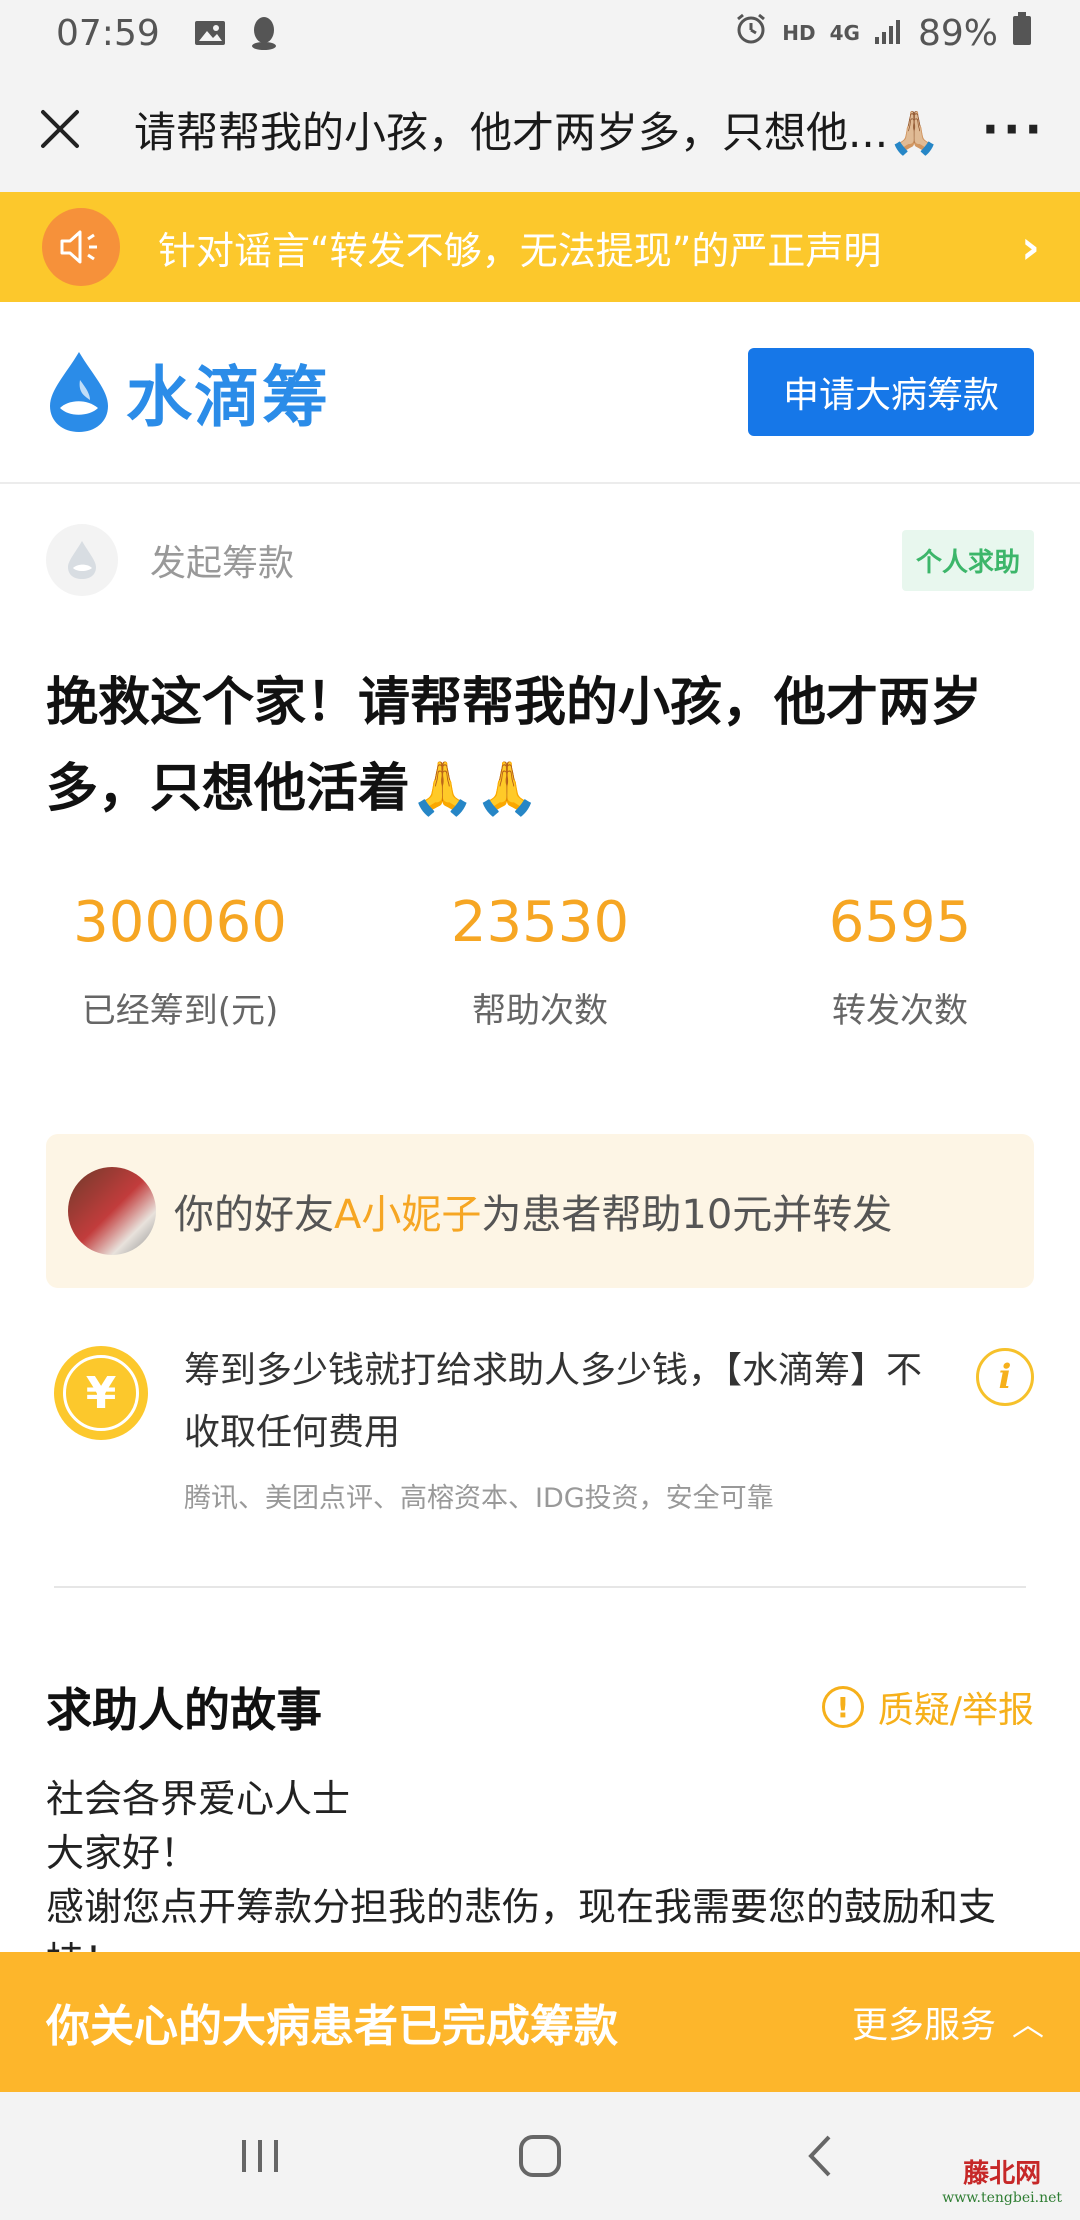  What do you see at coordinates (540, 33) in the screenshot?
I see `status-bar: 07:59 HD 4G 89%` at bounding box center [540, 33].